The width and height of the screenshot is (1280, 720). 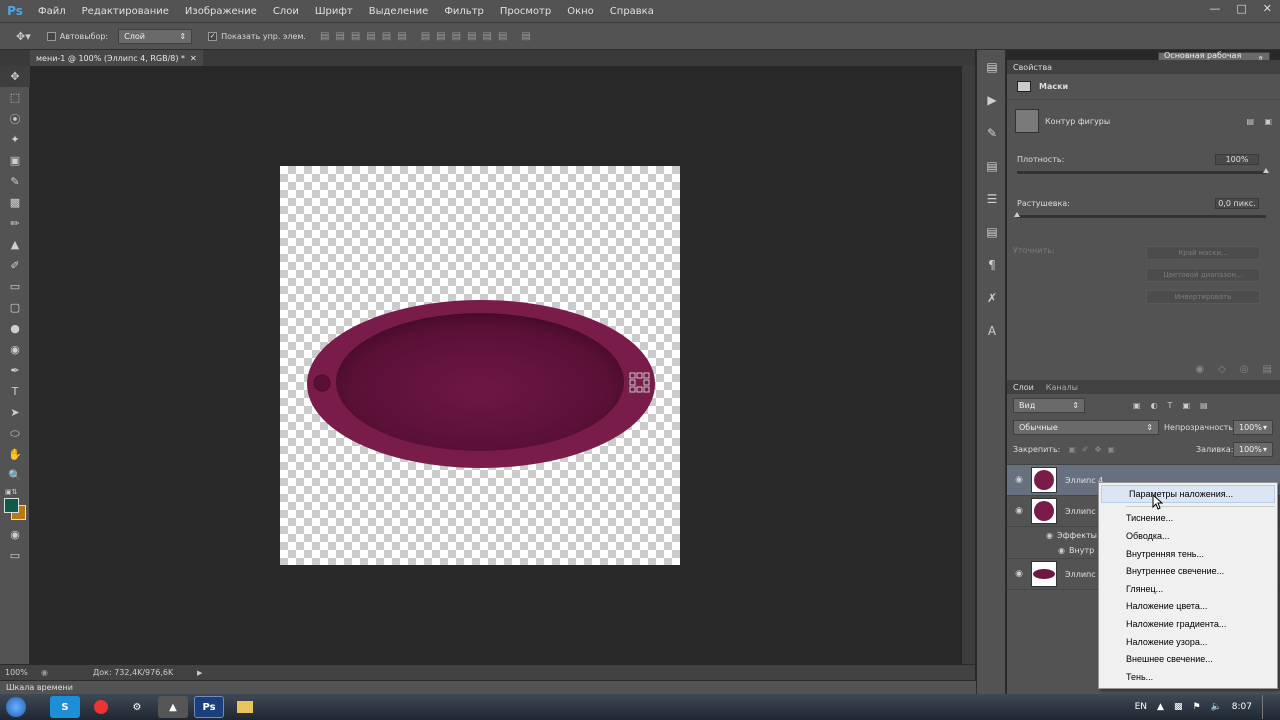 I want to click on menu-layers: Слои, so click(x=286, y=11).